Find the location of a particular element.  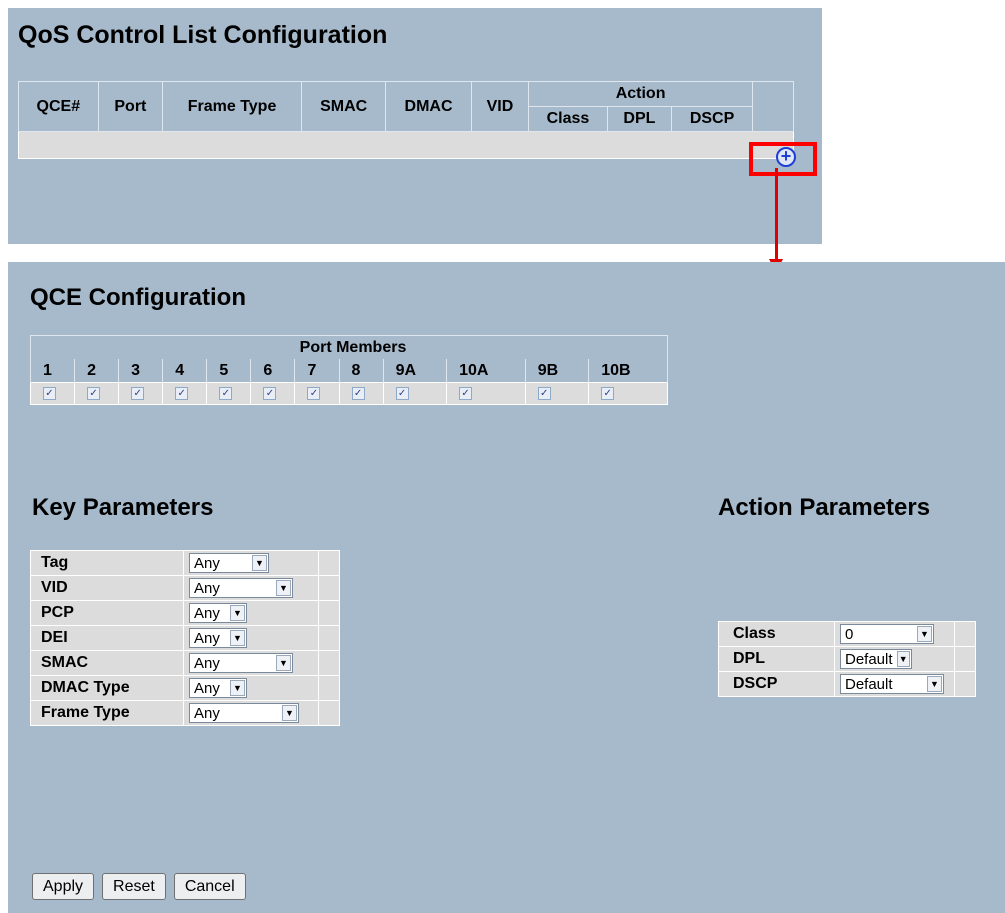

key-param-row: DEI Any ▼ is located at coordinates (185, 638).